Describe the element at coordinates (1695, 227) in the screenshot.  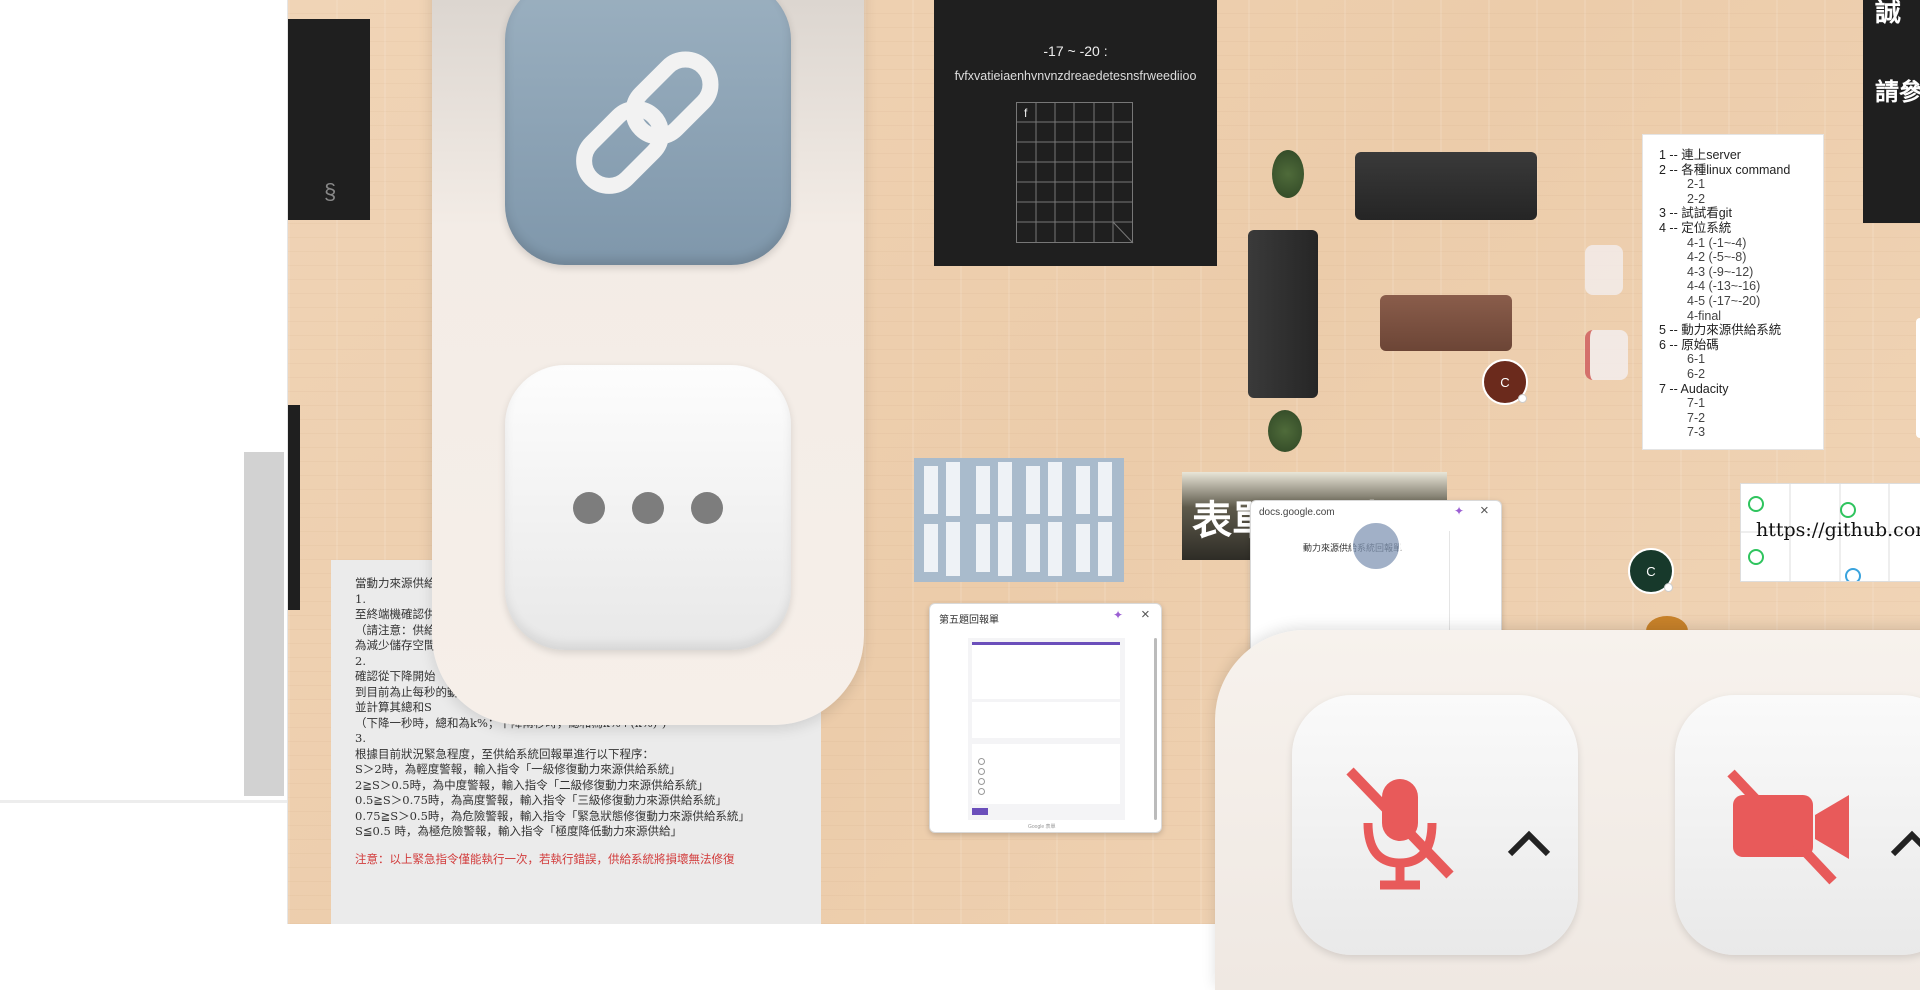
I see `outline-item: 4 -- 定位系統` at that location.